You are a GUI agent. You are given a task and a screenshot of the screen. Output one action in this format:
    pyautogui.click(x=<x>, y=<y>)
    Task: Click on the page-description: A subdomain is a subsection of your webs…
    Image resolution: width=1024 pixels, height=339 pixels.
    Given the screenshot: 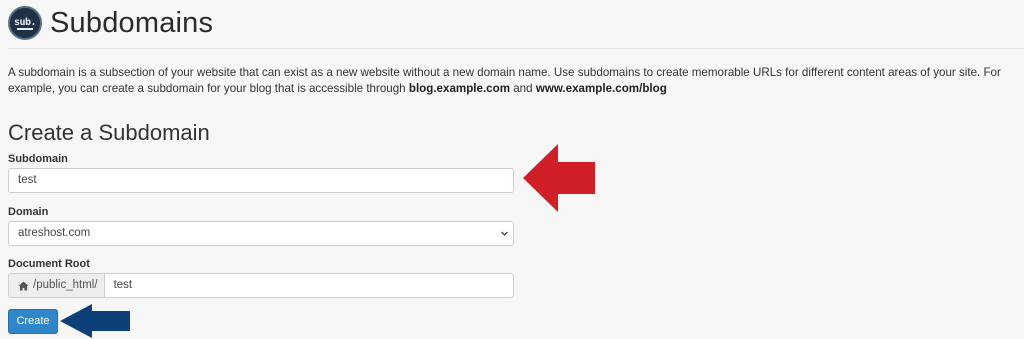 What is the action you would take?
    pyautogui.click(x=513, y=80)
    